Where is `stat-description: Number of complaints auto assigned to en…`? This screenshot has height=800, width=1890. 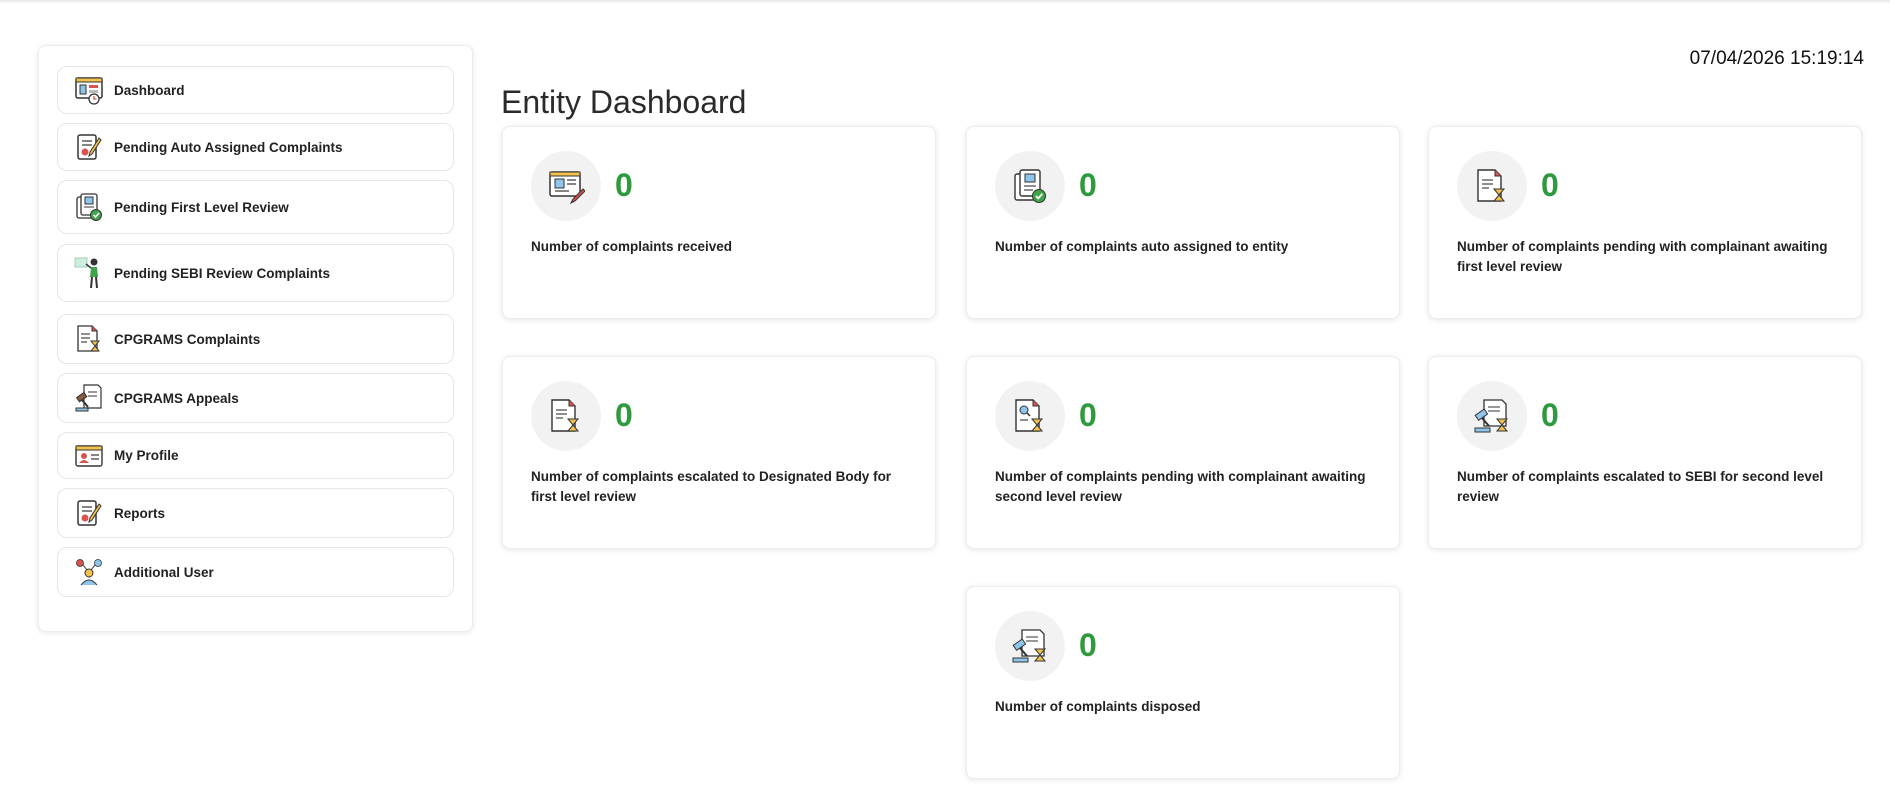 stat-description: Number of complaints auto assigned to en… is located at coordinates (1142, 246).